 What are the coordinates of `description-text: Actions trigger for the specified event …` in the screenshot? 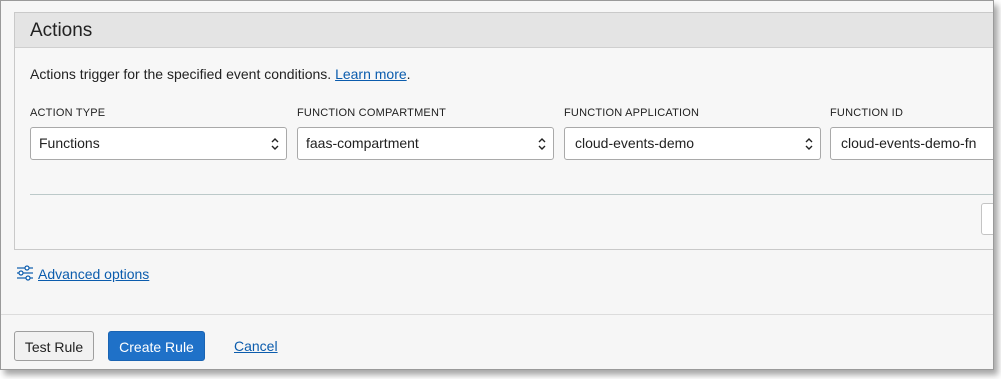 It's located at (181, 74).